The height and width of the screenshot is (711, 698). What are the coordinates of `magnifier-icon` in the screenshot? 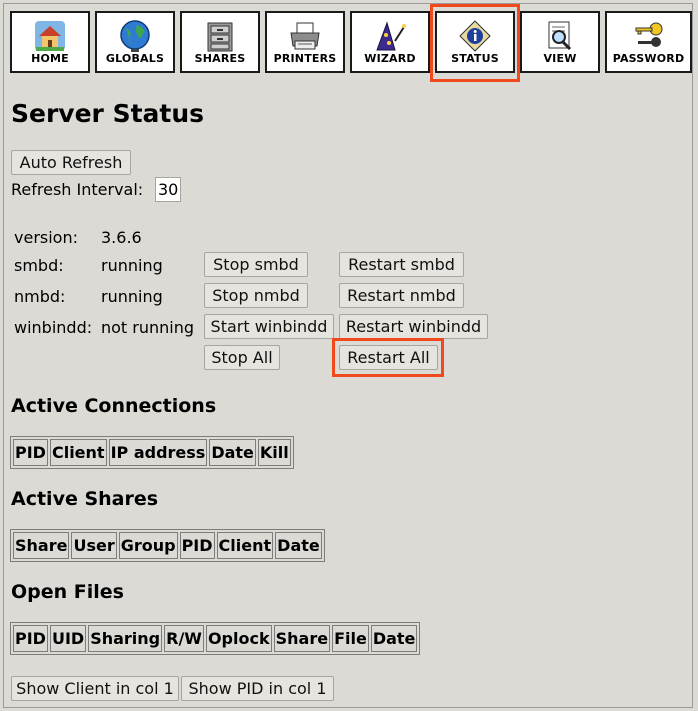 It's located at (560, 36).